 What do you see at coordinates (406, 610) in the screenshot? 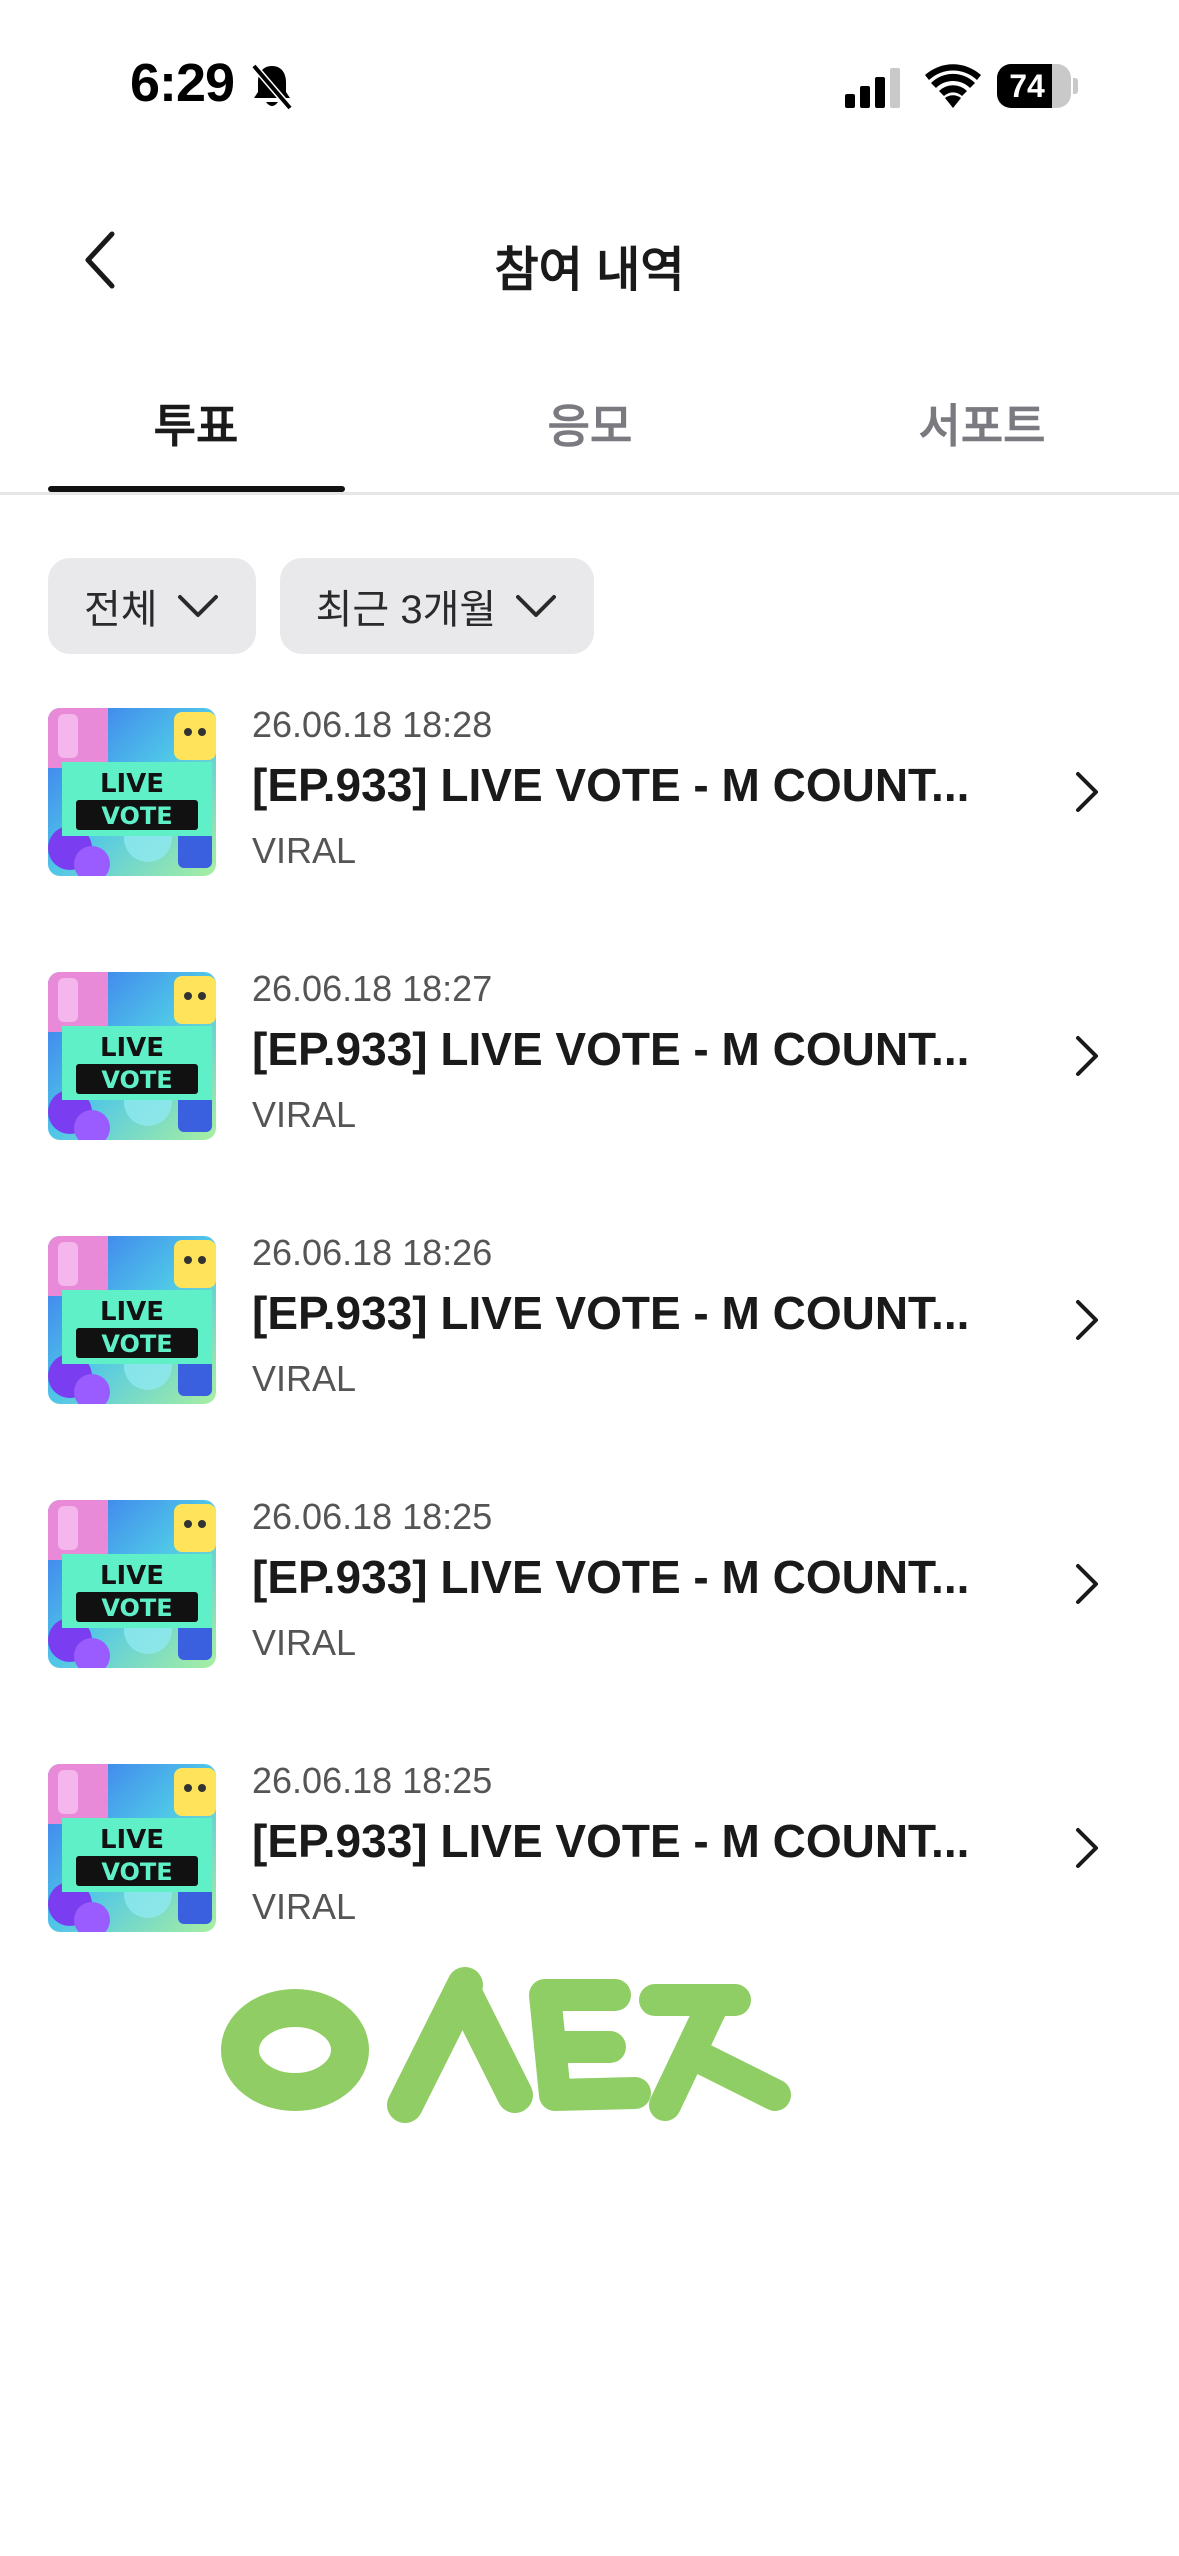
I see `period-filter-label: 최근 3개월` at bounding box center [406, 610].